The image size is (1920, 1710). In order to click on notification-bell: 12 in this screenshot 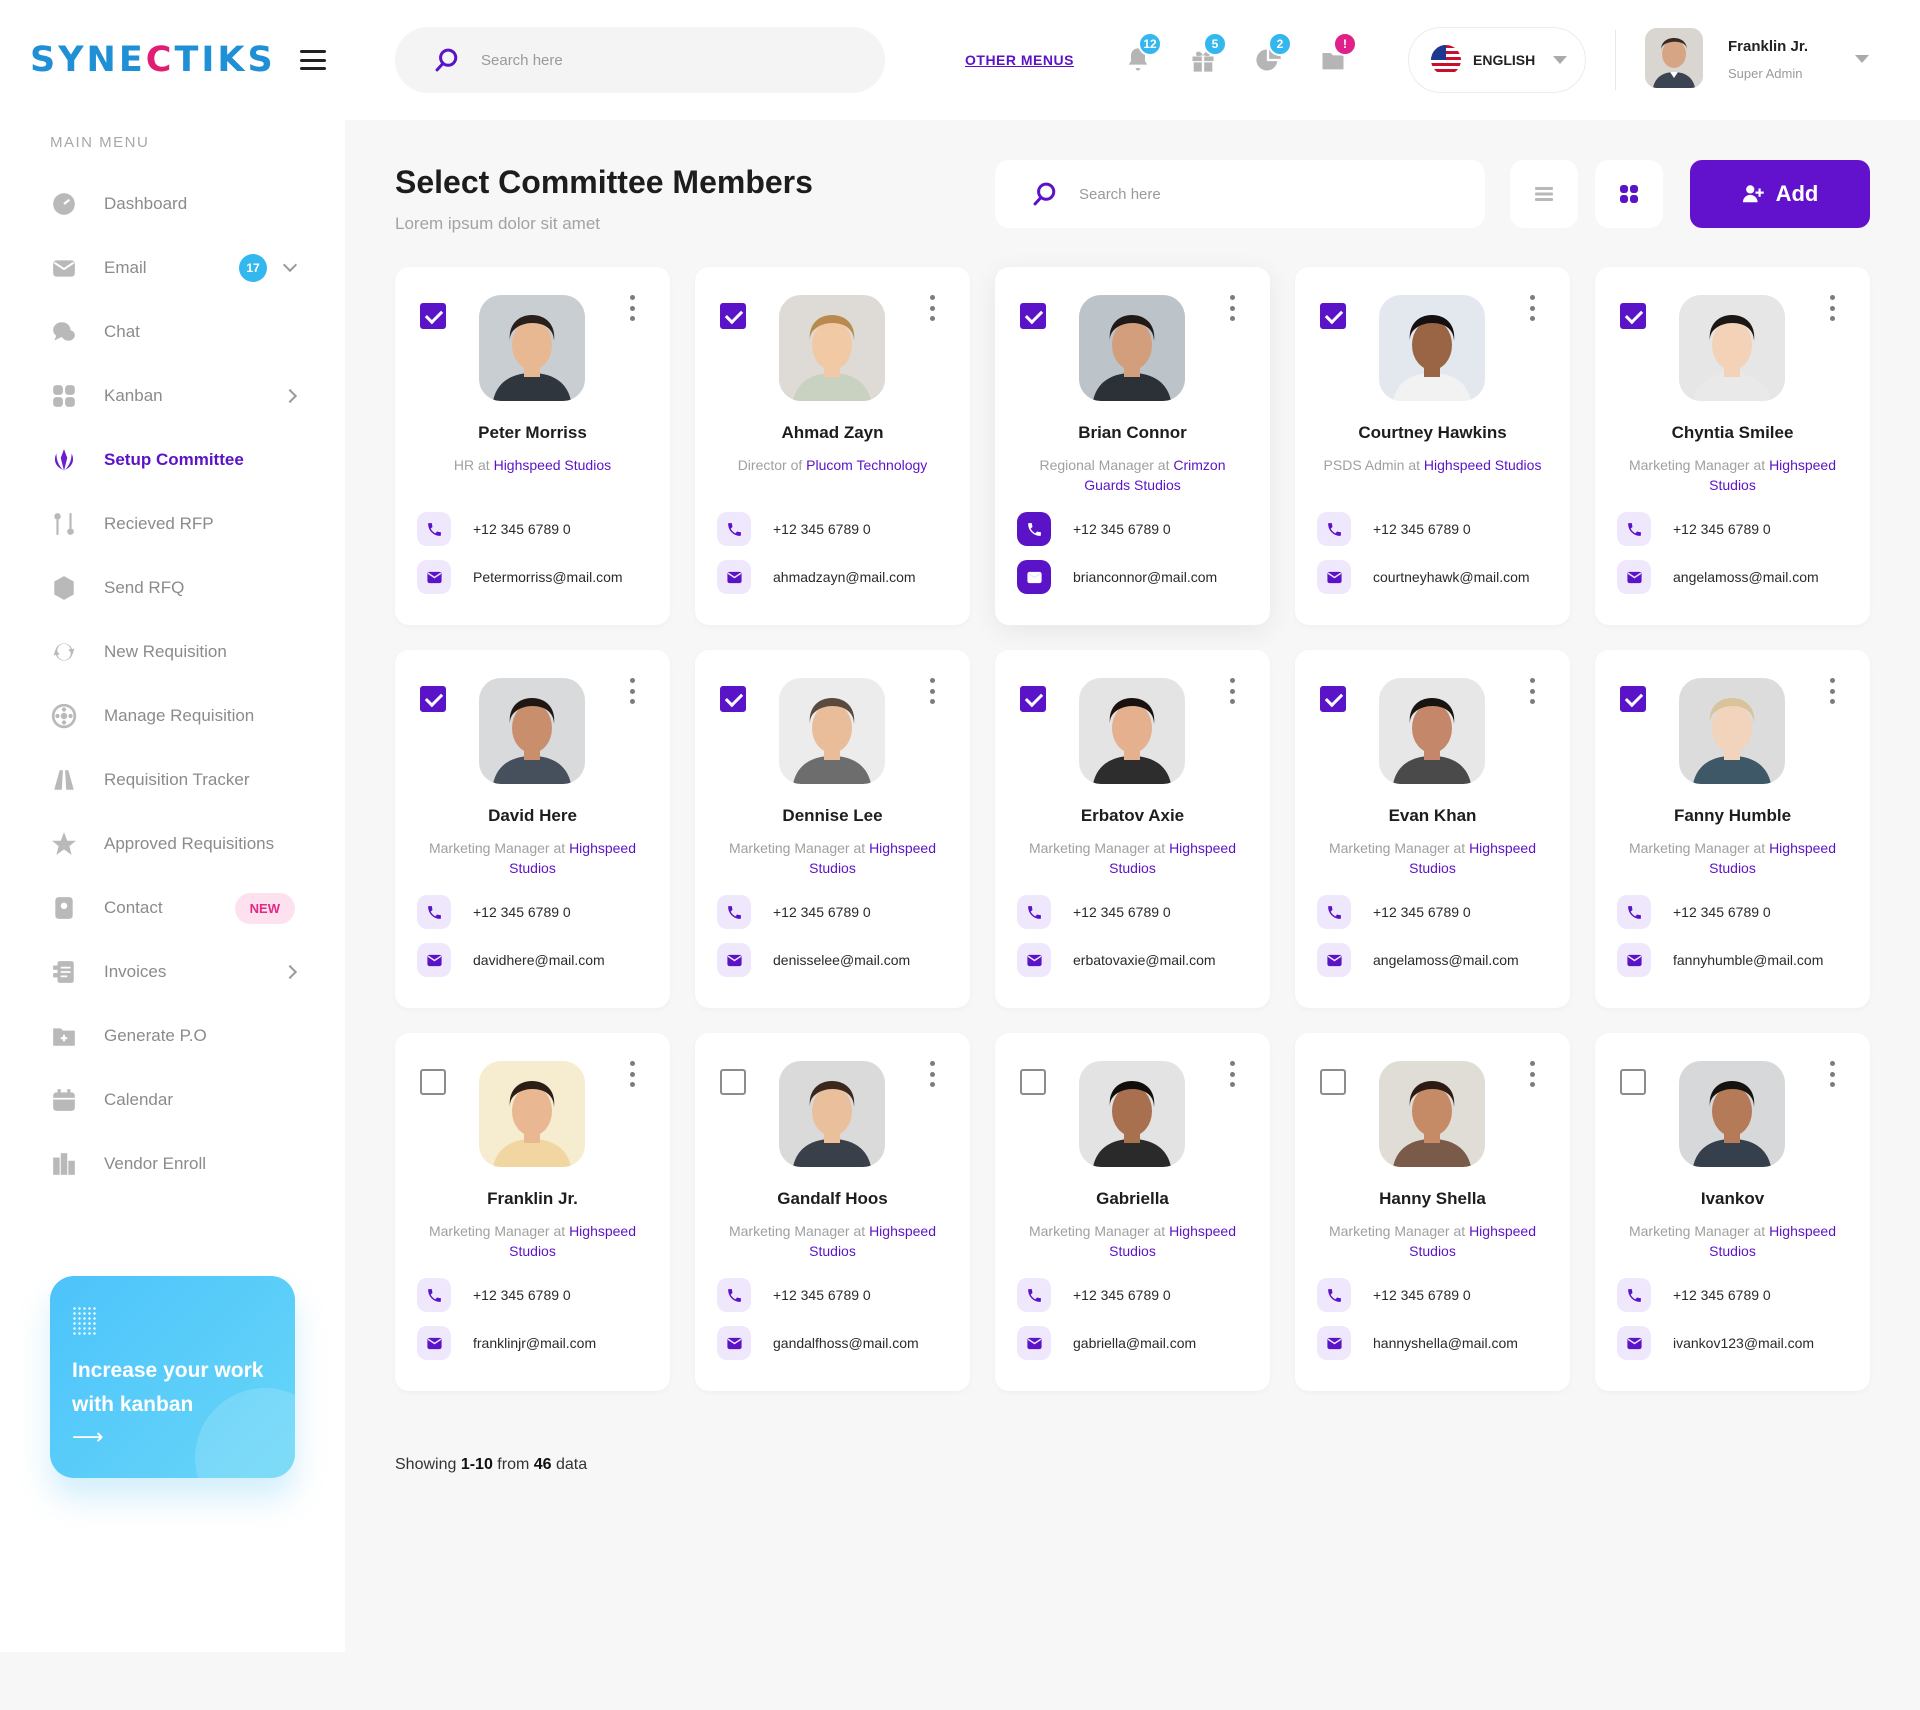, I will do `click(1141, 54)`.